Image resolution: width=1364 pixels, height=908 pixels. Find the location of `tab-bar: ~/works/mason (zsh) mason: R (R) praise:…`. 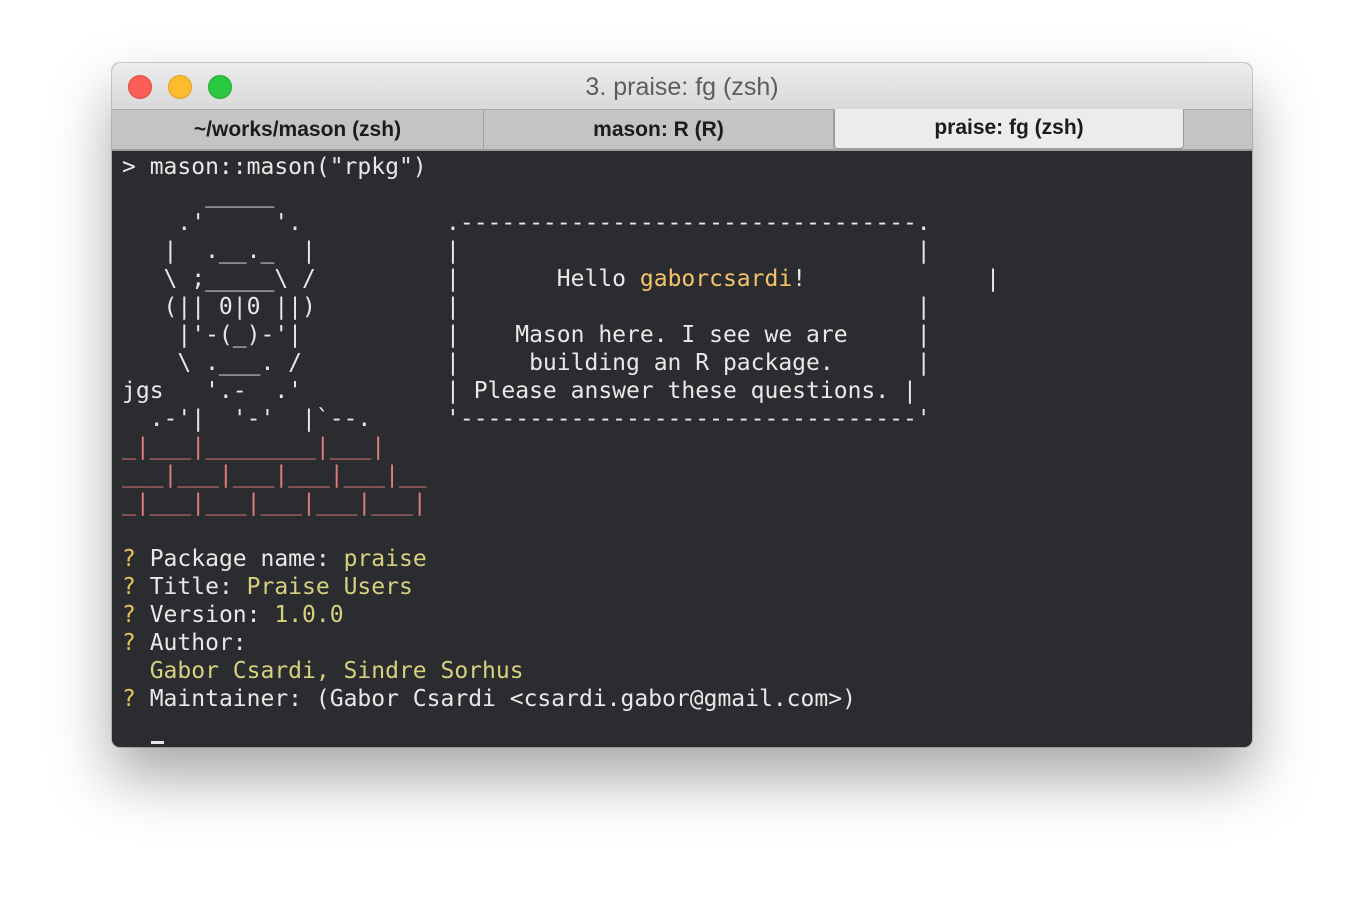

tab-bar: ~/works/mason (zsh) mason: R (R) praise:… is located at coordinates (682, 130).